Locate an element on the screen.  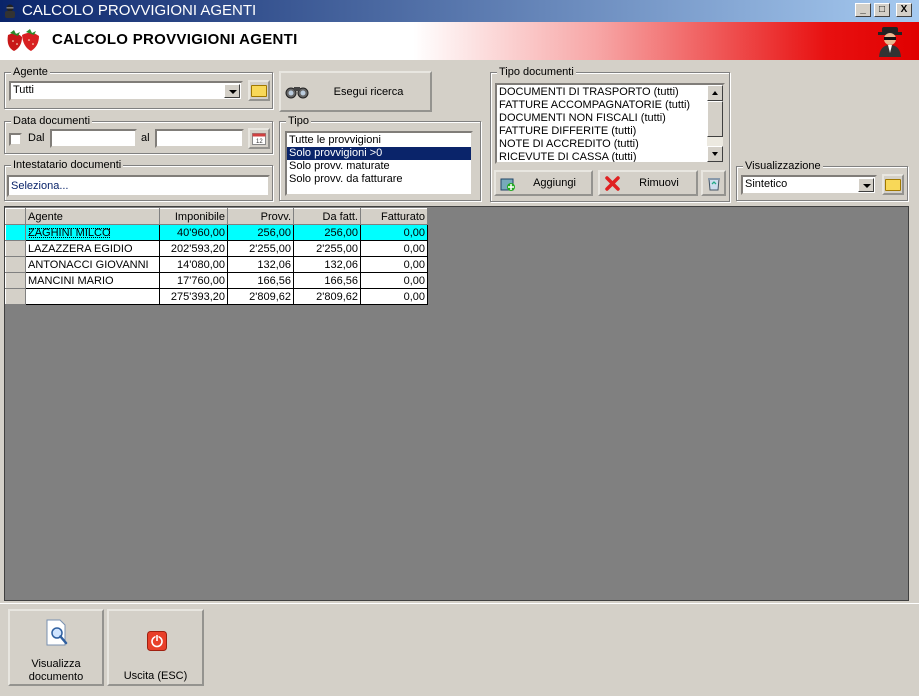
banner-title: CALCOLO PROVVIGIONI AGENTI is located at coordinates (175, 39).